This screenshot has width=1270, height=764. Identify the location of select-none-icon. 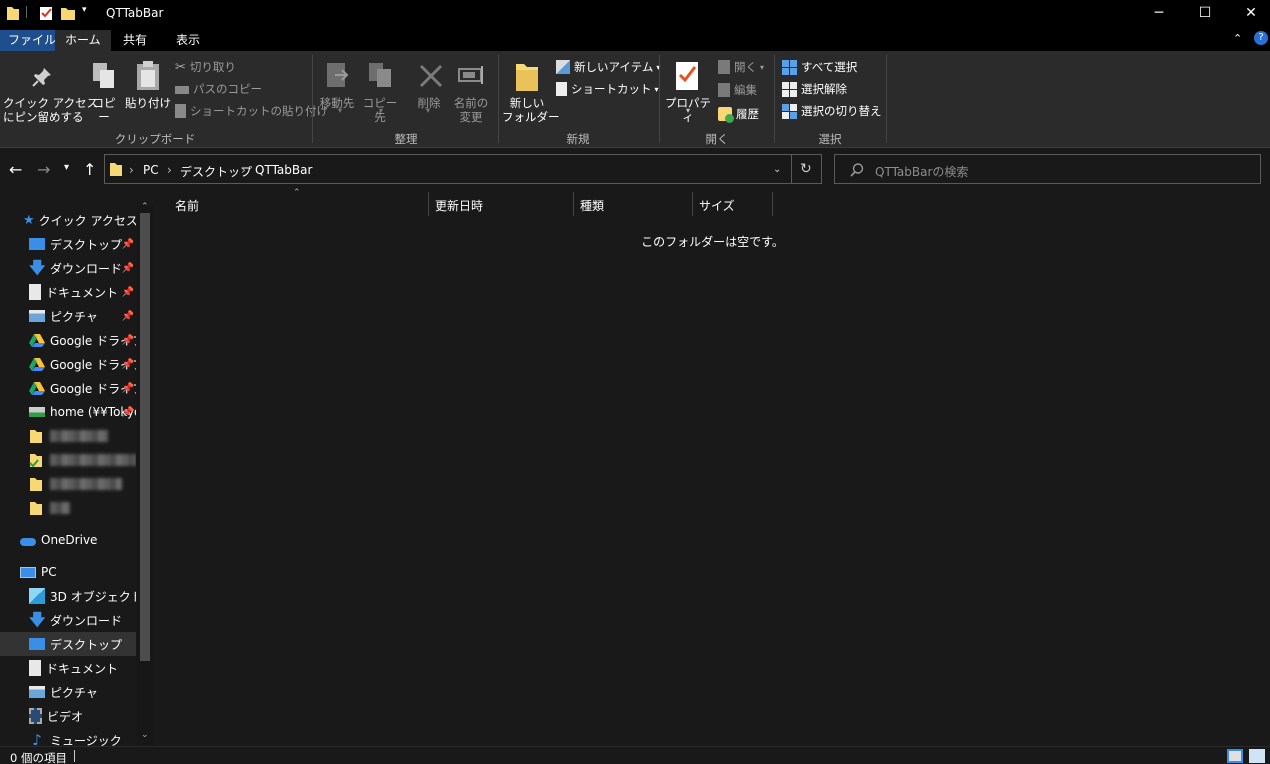
(789, 89).